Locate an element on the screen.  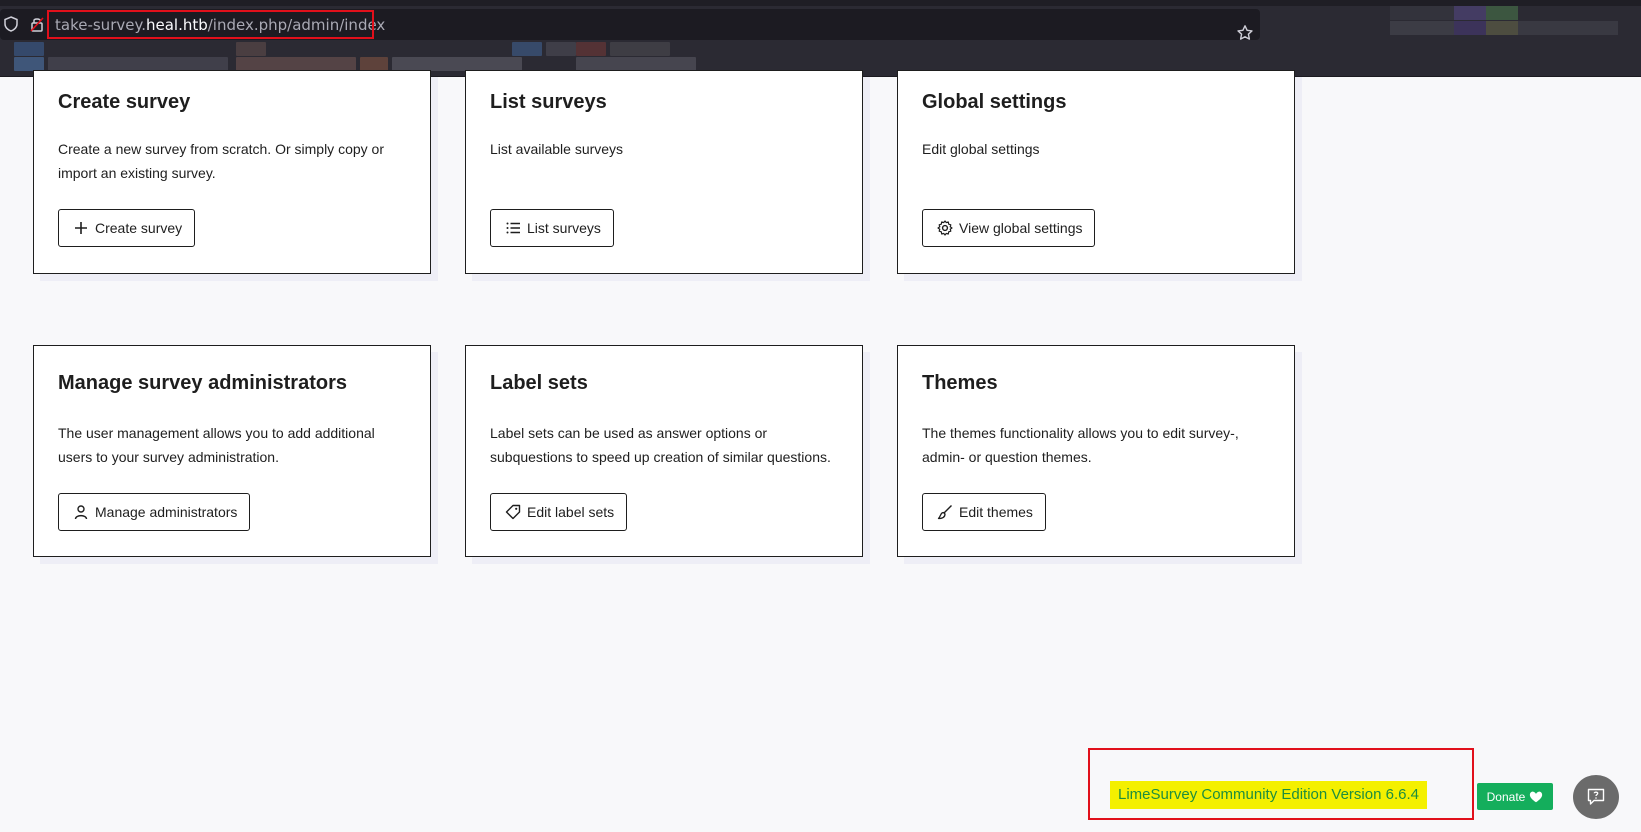
card-title: Create survey is located at coordinates (124, 102).